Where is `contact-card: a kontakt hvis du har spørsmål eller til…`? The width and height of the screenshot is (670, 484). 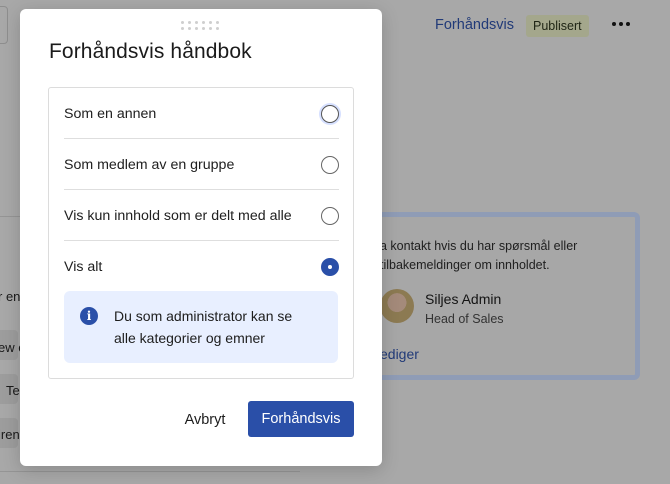 contact-card: a kontakt hvis du har spørsmål eller til… is located at coordinates (500, 296).